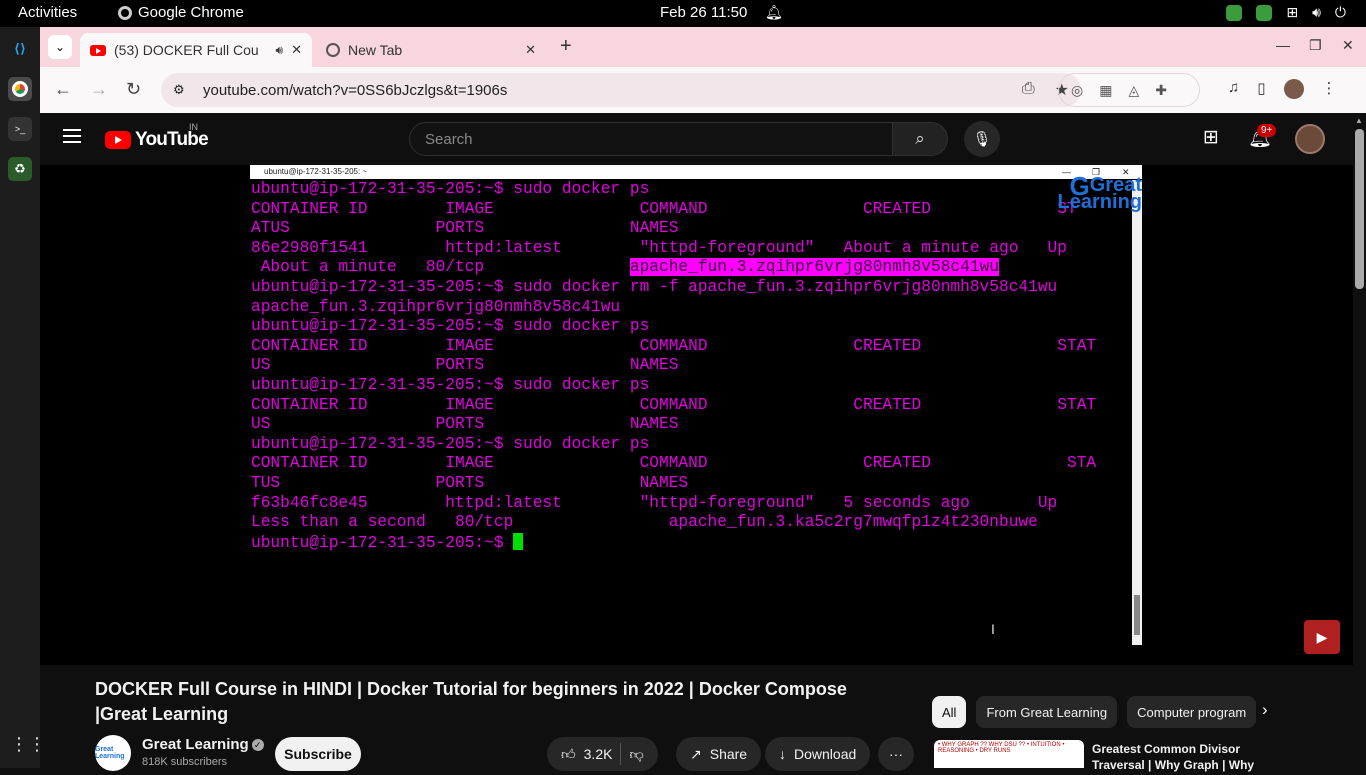 Image resolution: width=1366 pixels, height=775 pixels. Describe the element at coordinates (1265, 710) in the screenshot. I see `chevron-right-icon: ›` at that location.